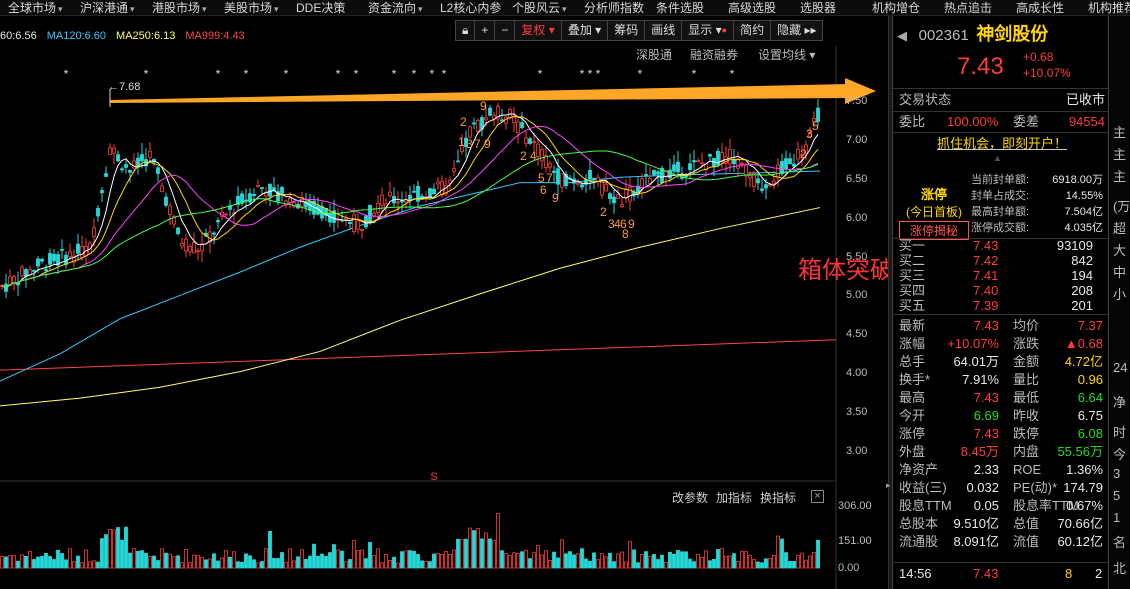 The image size is (1130, 589). What do you see at coordinates (251, 7) in the screenshot?
I see `menu-item: 美股市场 ▾` at bounding box center [251, 7].